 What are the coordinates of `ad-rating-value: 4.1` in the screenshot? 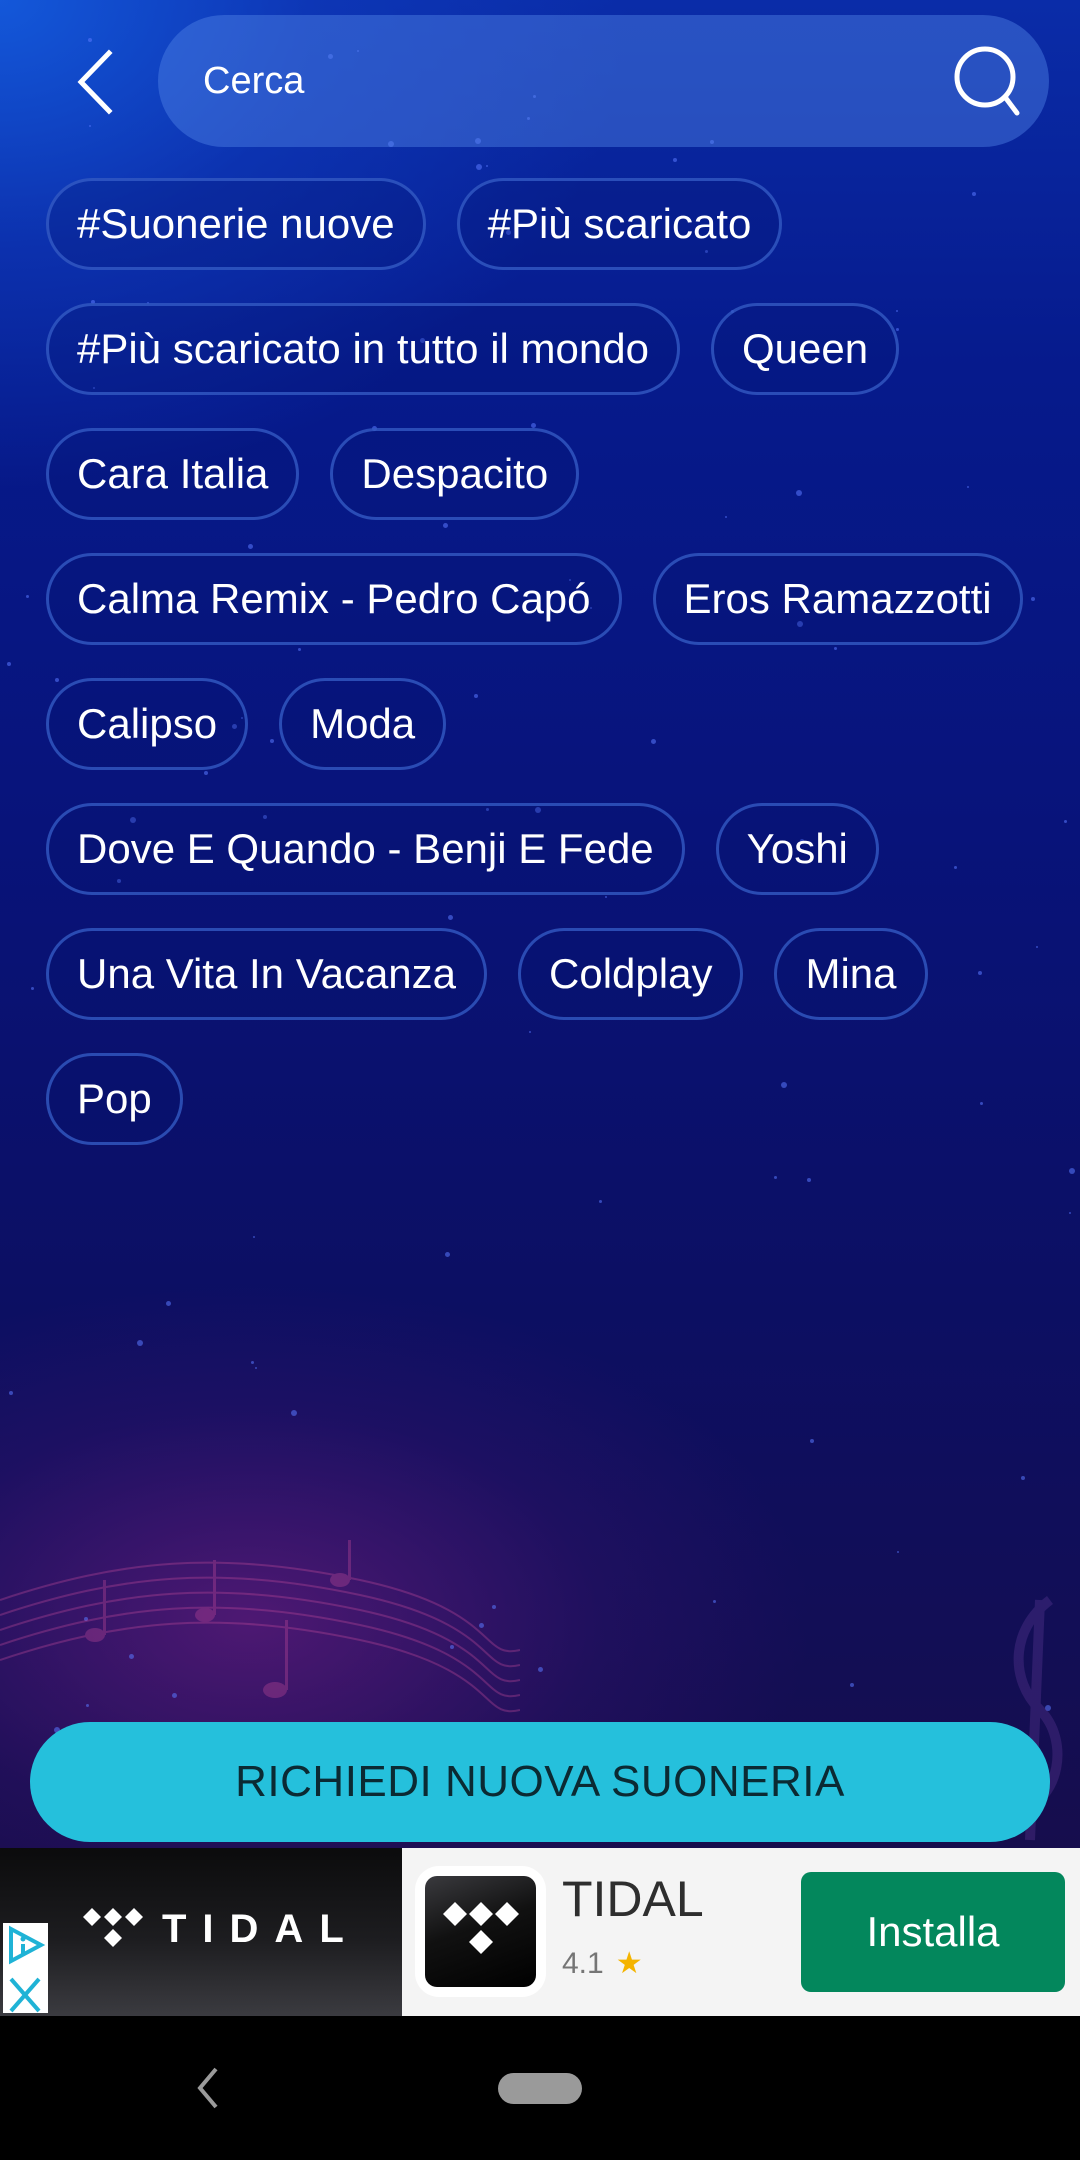 It's located at (583, 1963).